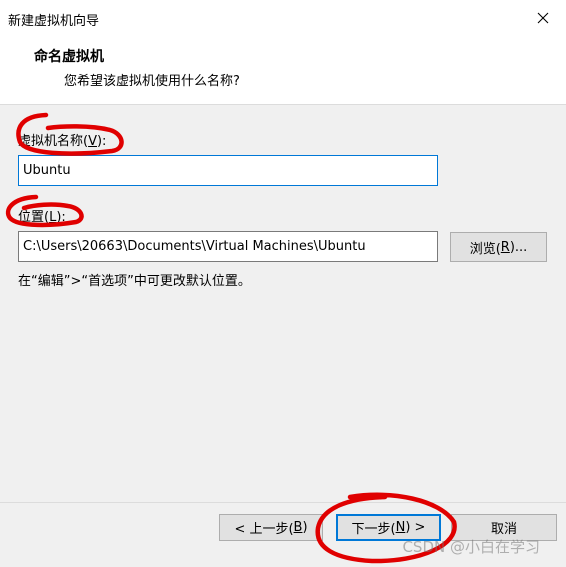 The width and height of the screenshot is (566, 567). What do you see at coordinates (42, 217) in the screenshot?
I see `location-label: 位置(L):` at bounding box center [42, 217].